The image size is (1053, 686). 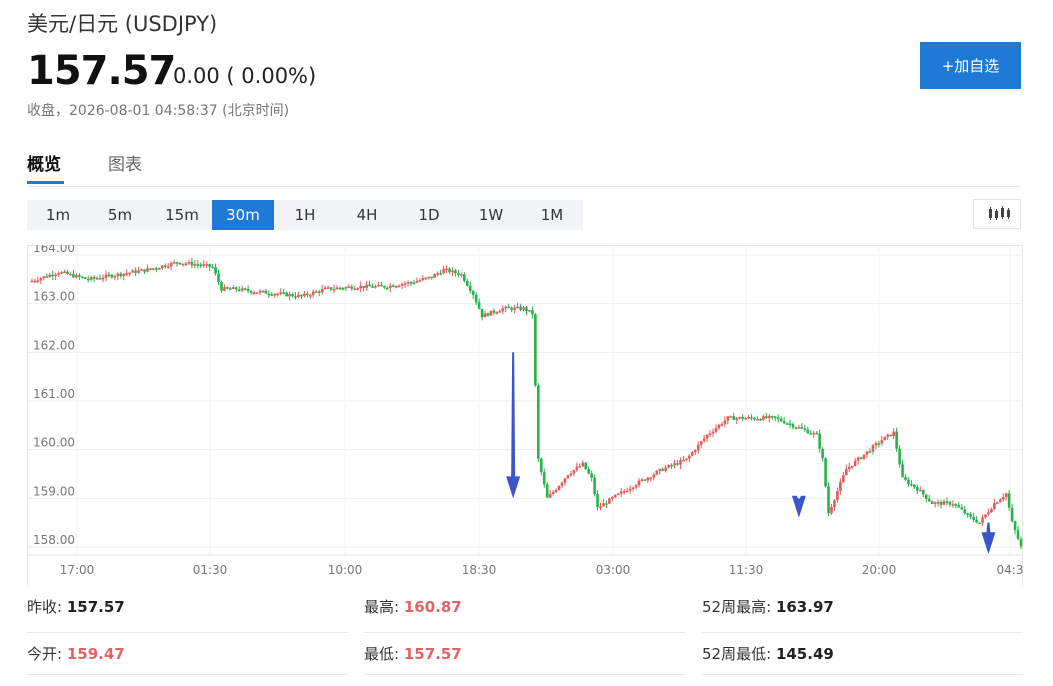 What do you see at coordinates (44, 162) in the screenshot?
I see `tab-overview: 概览` at bounding box center [44, 162].